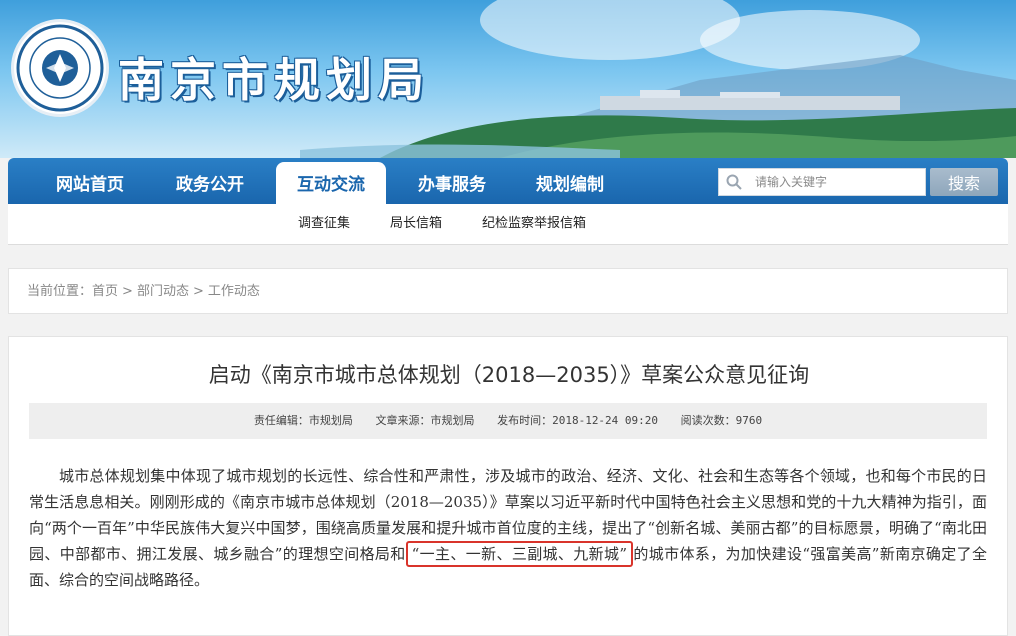  What do you see at coordinates (274, 80) in the screenshot?
I see `site-title: 南京市规划局` at bounding box center [274, 80].